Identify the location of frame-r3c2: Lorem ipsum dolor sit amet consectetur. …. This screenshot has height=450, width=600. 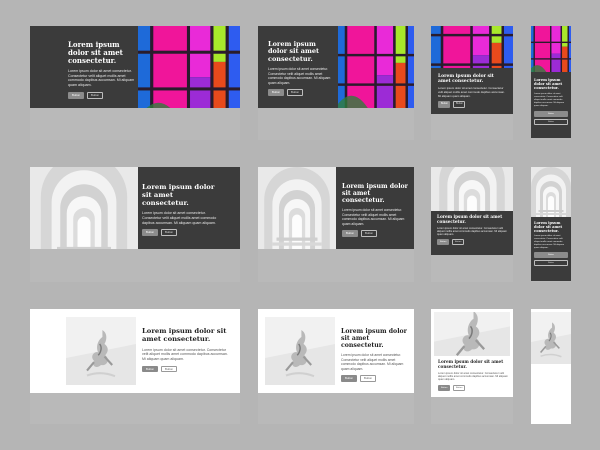
(336, 366).